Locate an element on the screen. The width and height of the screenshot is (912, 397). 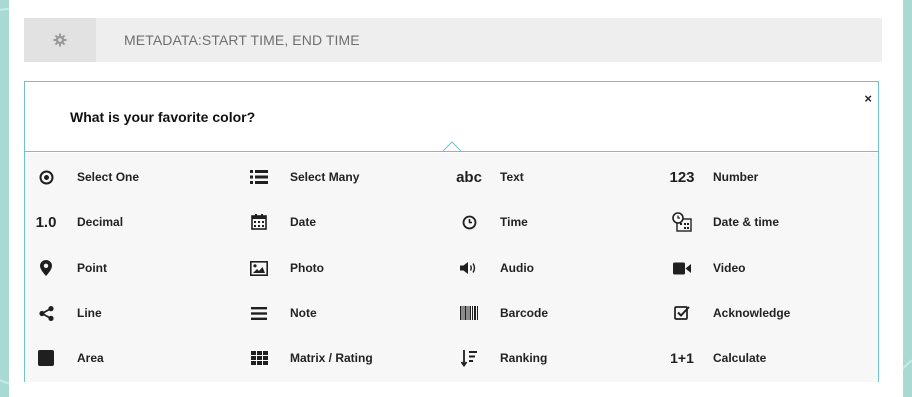
type-label: Video is located at coordinates (729, 268).